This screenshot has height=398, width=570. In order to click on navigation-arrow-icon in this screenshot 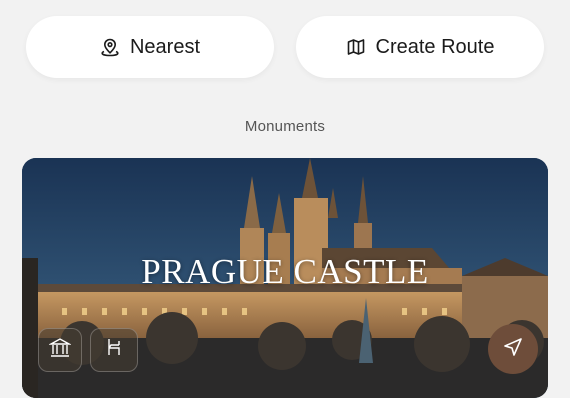, I will do `click(513, 349)`.